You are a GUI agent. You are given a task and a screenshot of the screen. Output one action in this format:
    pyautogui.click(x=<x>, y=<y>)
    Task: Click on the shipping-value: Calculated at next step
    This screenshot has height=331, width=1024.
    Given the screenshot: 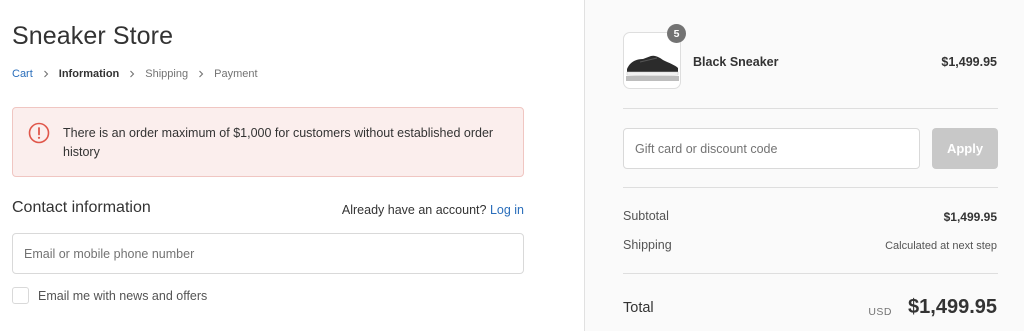 What is the action you would take?
    pyautogui.click(x=941, y=246)
    